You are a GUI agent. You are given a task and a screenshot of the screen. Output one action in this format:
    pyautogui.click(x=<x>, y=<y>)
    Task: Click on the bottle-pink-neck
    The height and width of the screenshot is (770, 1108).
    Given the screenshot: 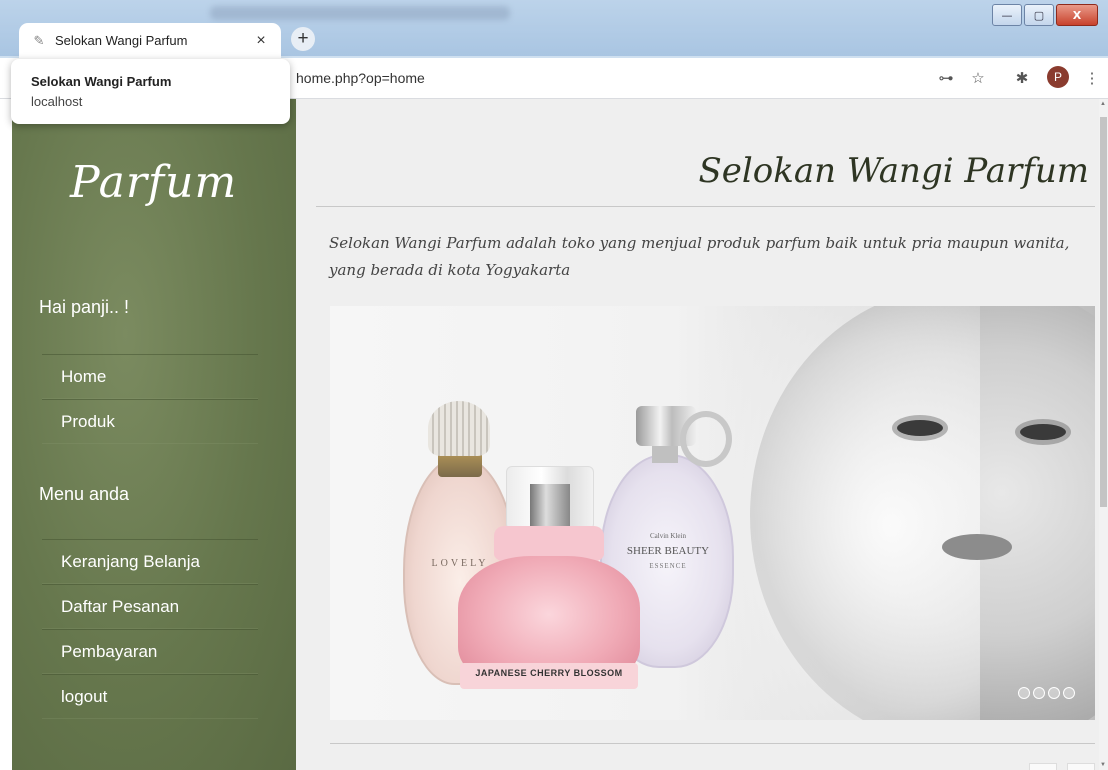 What is the action you would take?
    pyautogui.click(x=550, y=506)
    